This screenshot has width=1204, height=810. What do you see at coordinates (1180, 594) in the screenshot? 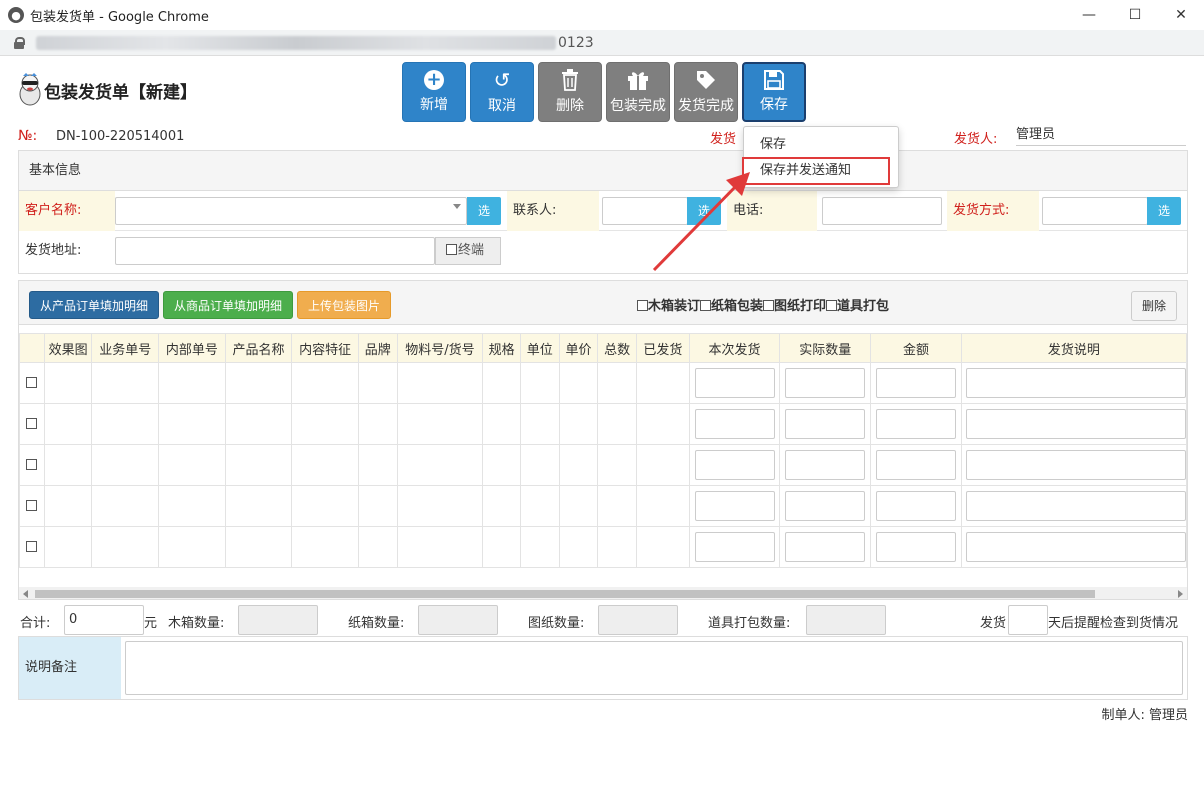
I see `scroll-right-icon` at bounding box center [1180, 594].